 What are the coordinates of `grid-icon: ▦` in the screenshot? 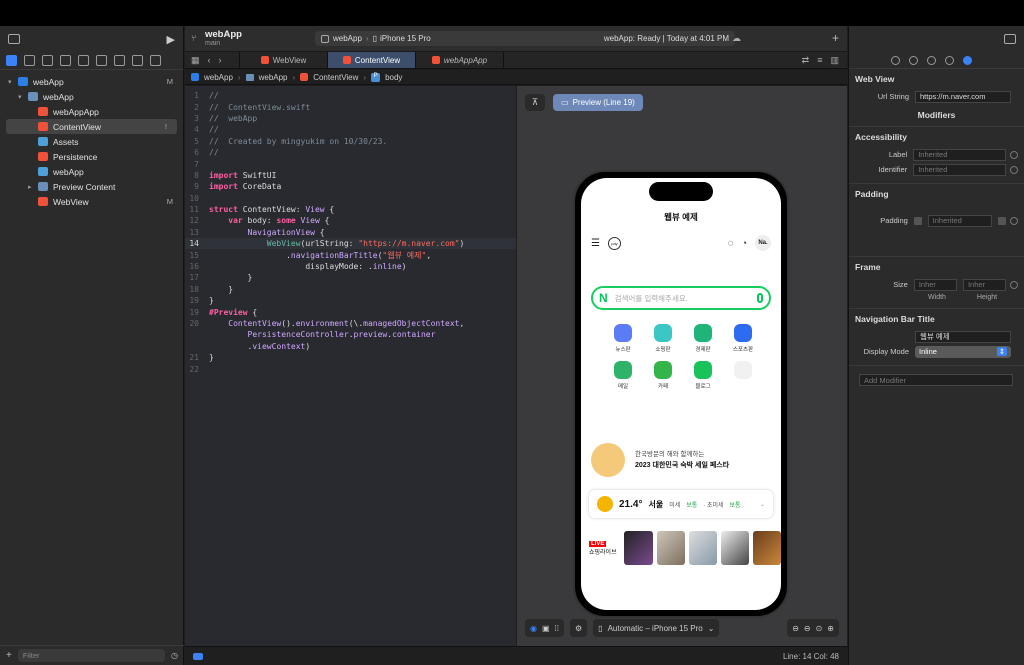 It's located at (195, 60).